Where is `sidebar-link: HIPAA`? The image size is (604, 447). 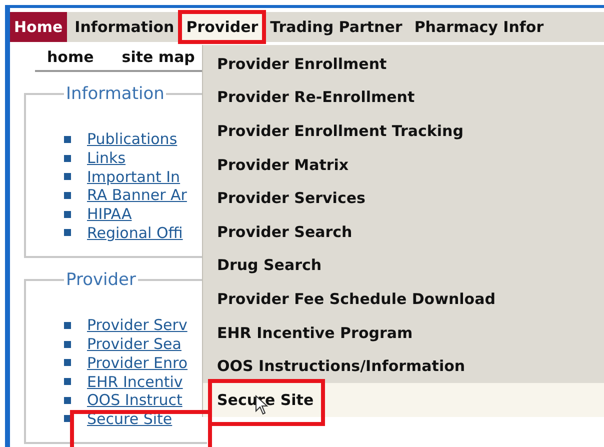 sidebar-link: HIPAA is located at coordinates (109, 214).